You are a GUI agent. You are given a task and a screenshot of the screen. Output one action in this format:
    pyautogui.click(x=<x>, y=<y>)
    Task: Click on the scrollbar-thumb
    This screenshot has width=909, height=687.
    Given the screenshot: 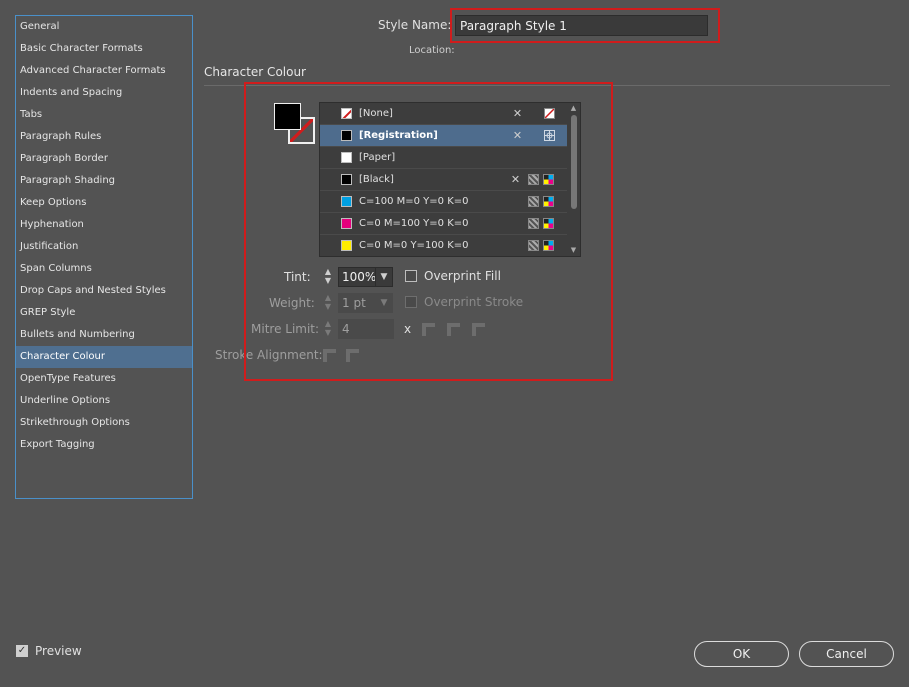 What is the action you would take?
    pyautogui.click(x=574, y=162)
    